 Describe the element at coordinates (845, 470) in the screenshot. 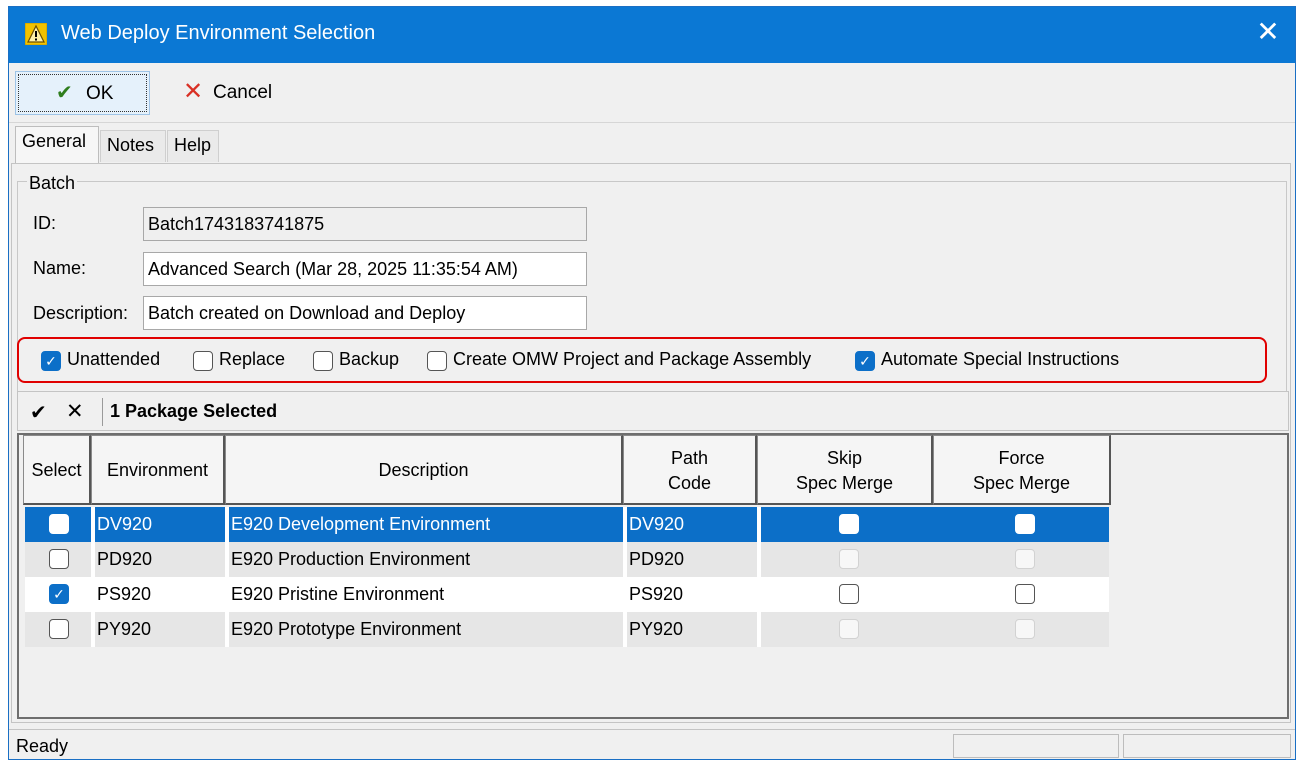

I see `column-header-skip-spec-merge: Skip Spec Merge` at that location.